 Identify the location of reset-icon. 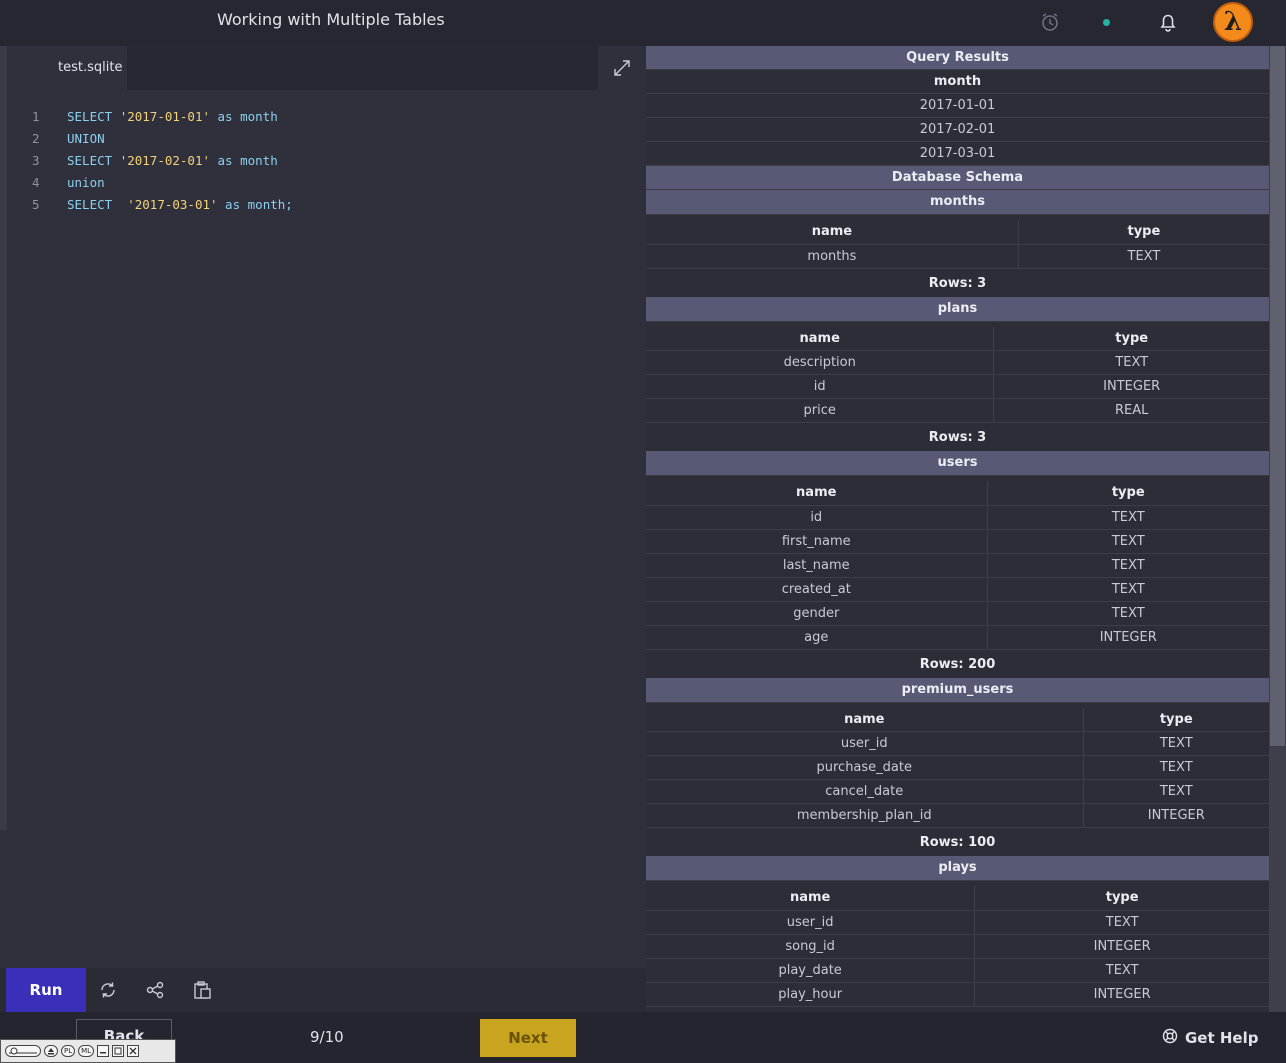
(108, 990).